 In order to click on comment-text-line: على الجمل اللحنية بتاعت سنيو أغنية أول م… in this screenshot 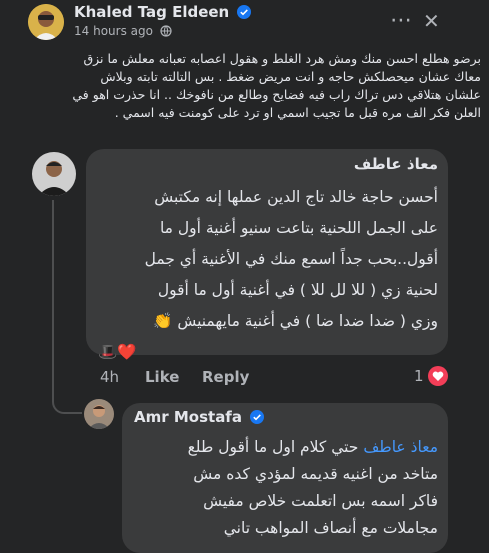, I will do `click(298, 228)`.